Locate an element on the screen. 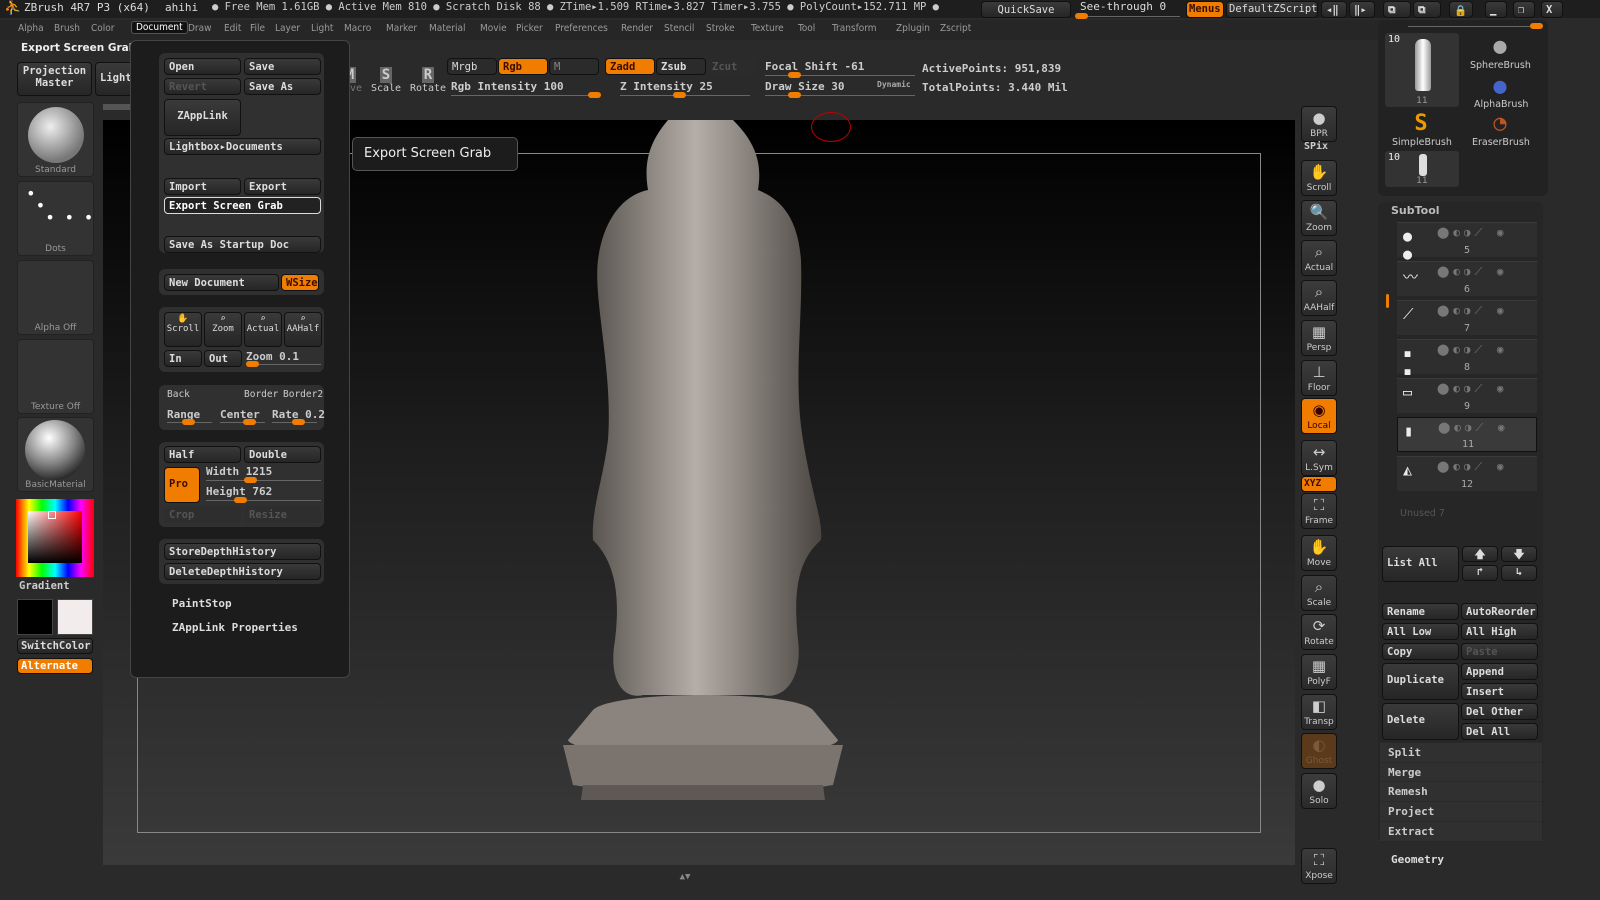 The height and width of the screenshot is (900, 1600). menu-marker: Marker is located at coordinates (401, 28).